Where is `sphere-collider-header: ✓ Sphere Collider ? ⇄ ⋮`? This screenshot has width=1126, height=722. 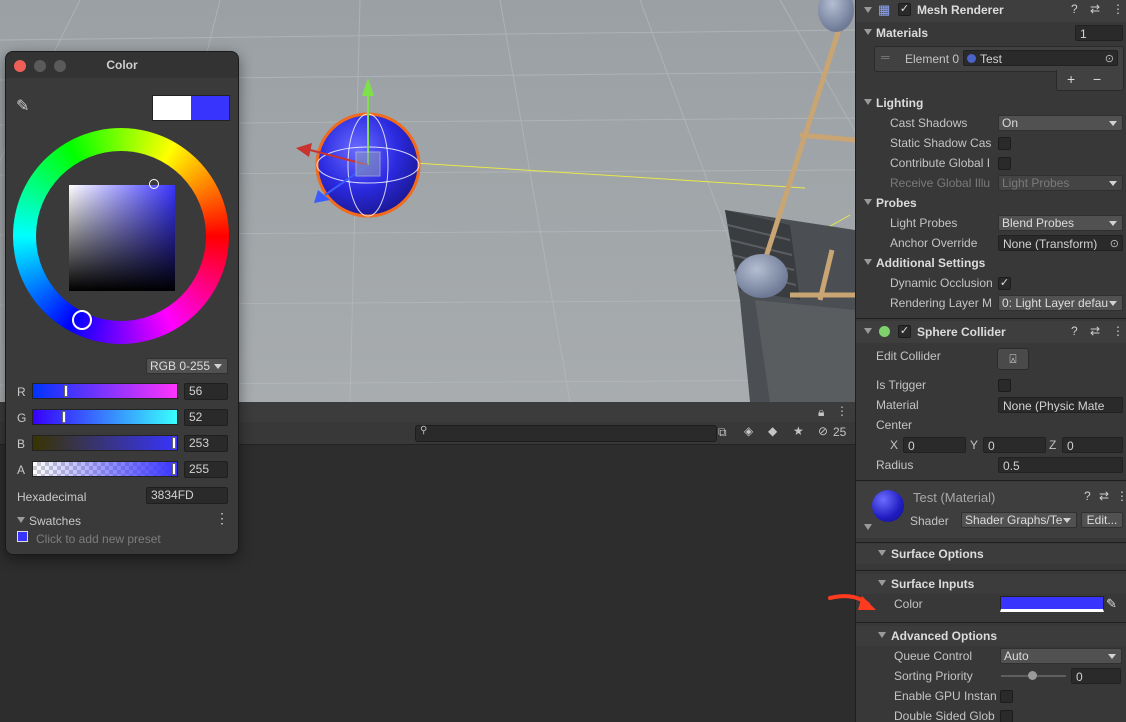
sphere-collider-header: ✓ Sphere Collider ? ⇄ ⋮ is located at coordinates (991, 332).